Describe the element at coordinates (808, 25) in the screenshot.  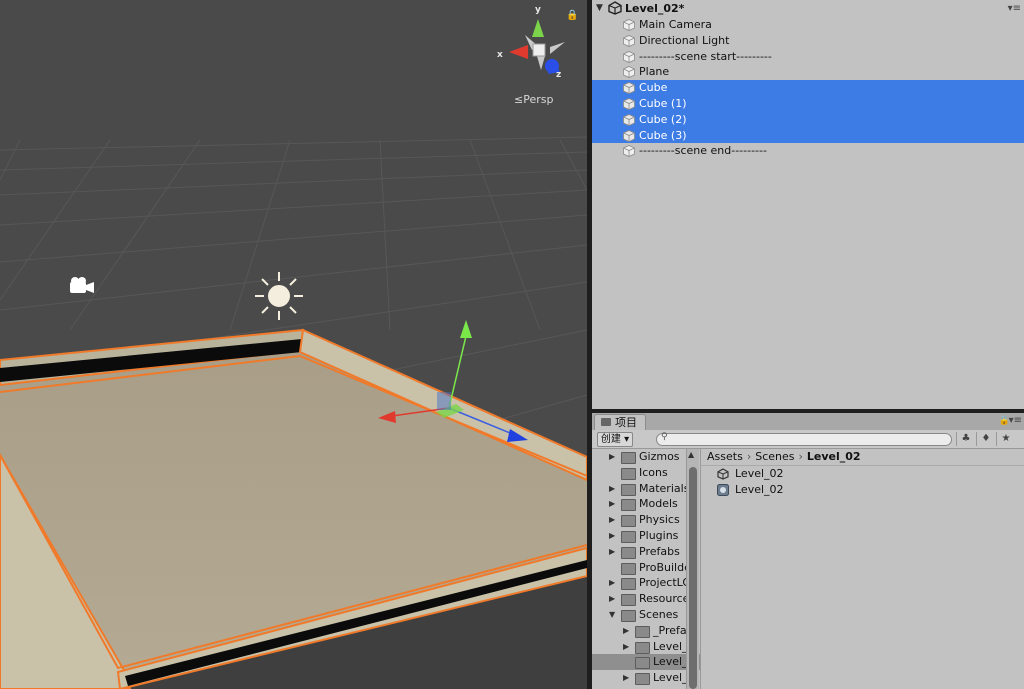
I see `hierarchy-item: Main Camera` at that location.